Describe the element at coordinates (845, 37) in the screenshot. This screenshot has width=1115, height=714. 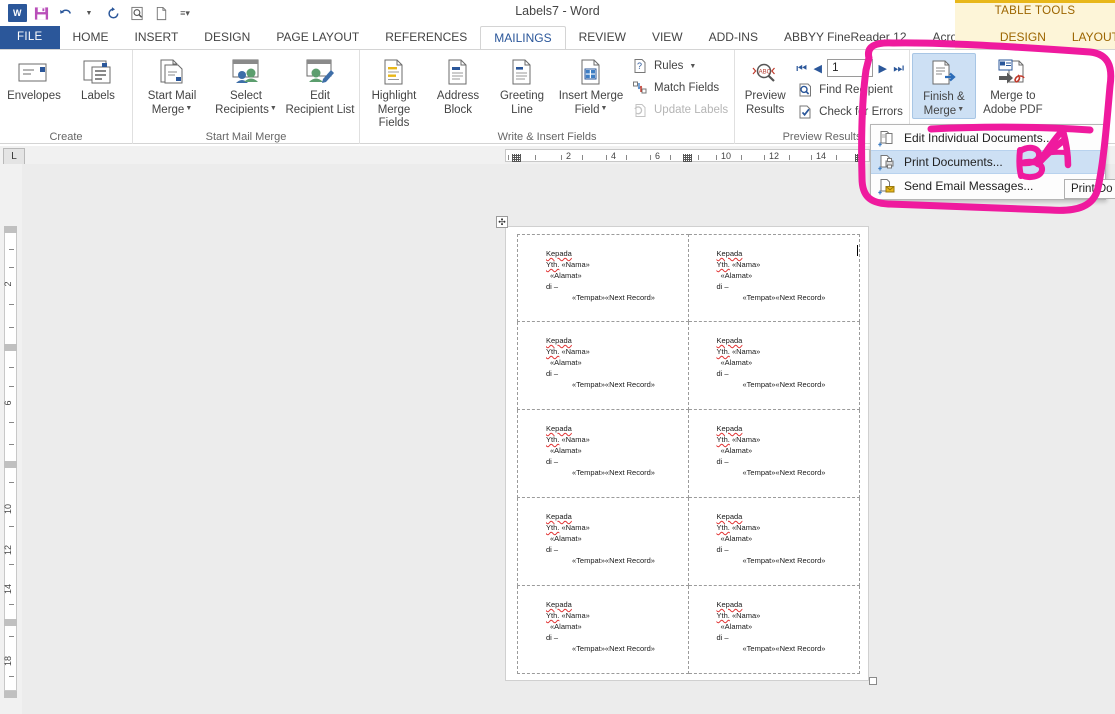
I see `tab-abbyy-finereader: ABBYY FineReader 12` at that location.